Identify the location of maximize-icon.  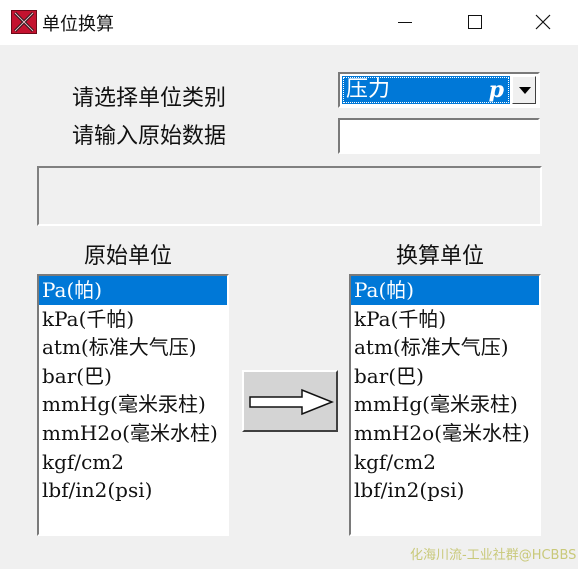
(475, 22).